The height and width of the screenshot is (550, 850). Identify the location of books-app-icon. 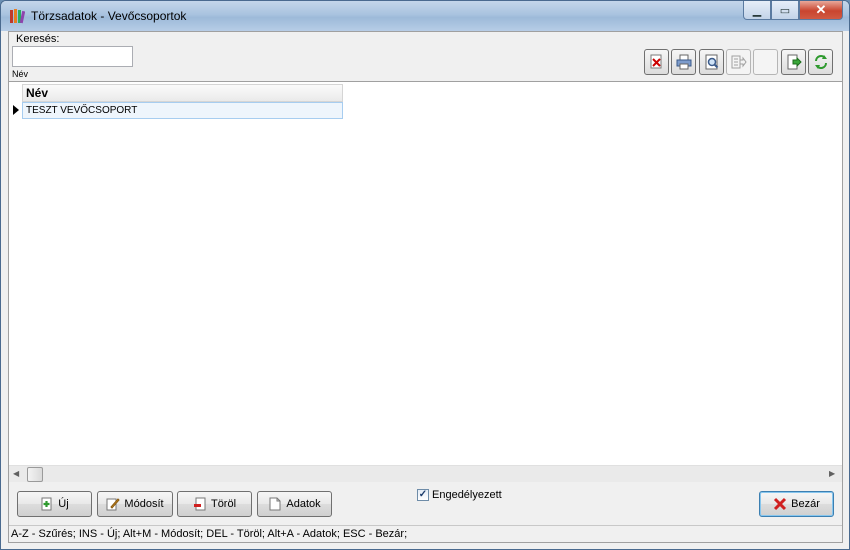
(17, 16).